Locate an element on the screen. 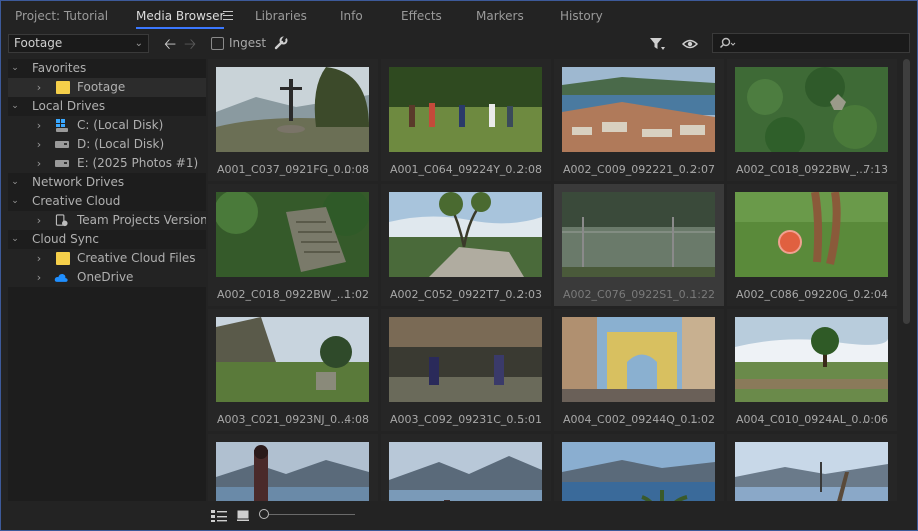 The width and height of the screenshot is (918, 531). tree-item-onedrive: › OneDrive is located at coordinates (107, 277).